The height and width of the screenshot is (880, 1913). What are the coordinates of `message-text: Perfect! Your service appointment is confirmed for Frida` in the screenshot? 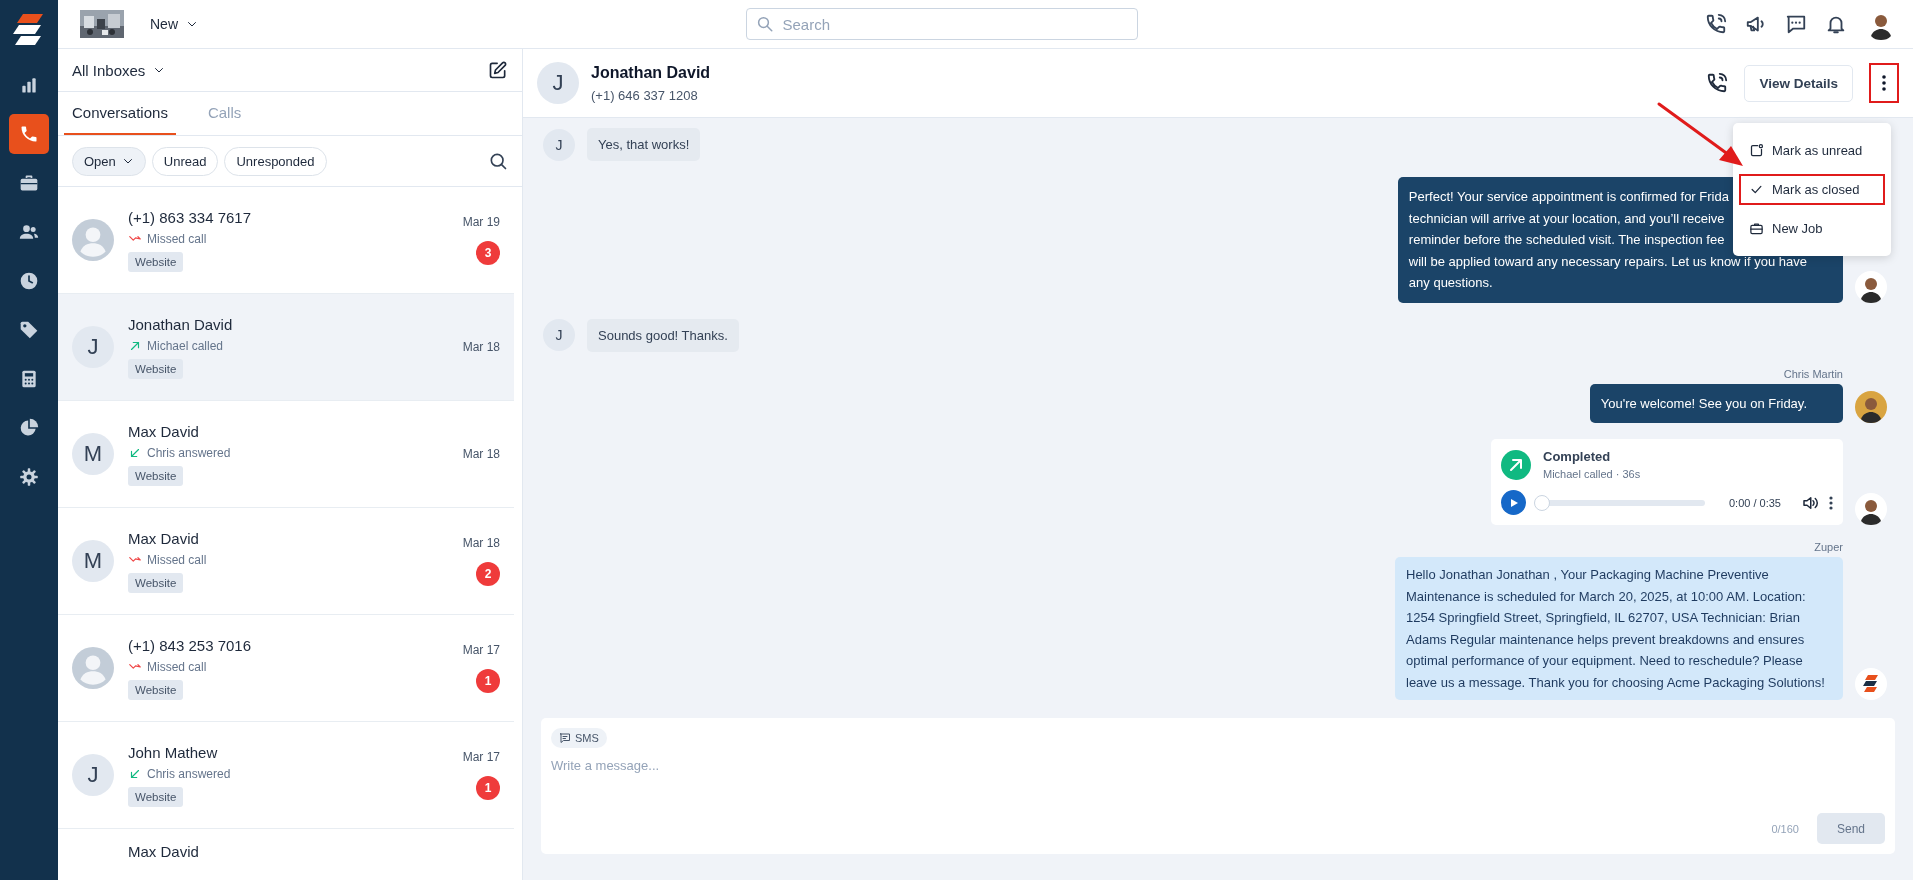 It's located at (1568, 197).